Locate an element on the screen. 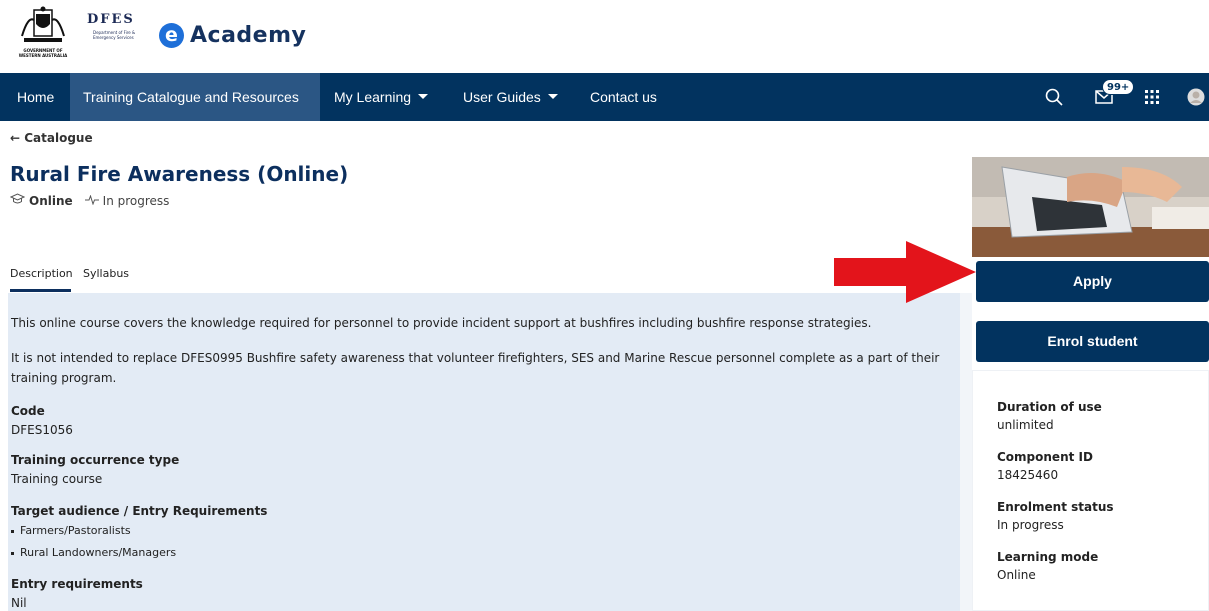  dfes-logo-subtext: Department of Fire & Emergency Services is located at coordinates (114, 35).